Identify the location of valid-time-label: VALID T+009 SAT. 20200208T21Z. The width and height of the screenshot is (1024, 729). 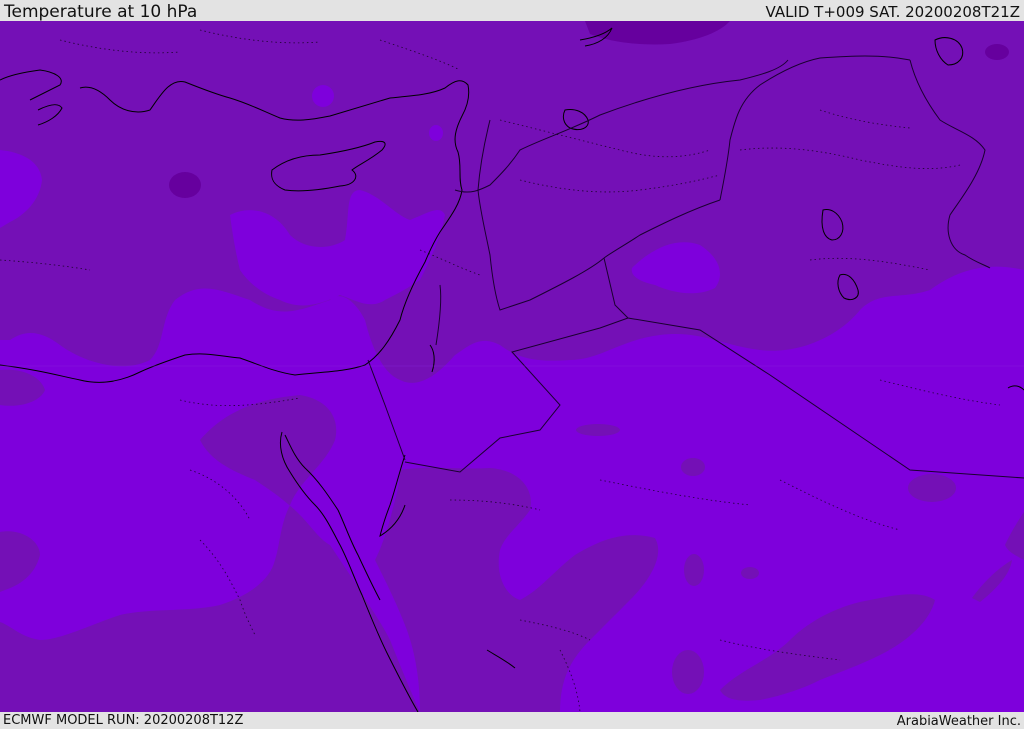
(892, 12).